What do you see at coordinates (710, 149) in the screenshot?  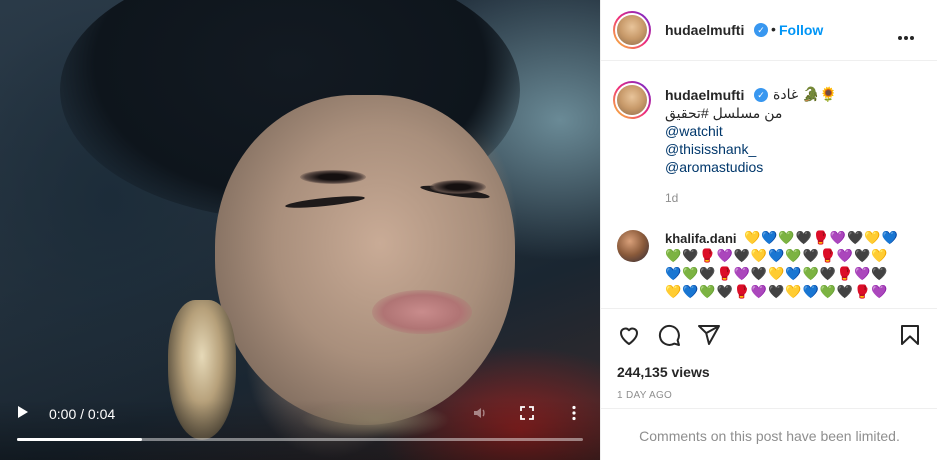 I see `caption-mention-thisisshank: @thisisshank_` at bounding box center [710, 149].